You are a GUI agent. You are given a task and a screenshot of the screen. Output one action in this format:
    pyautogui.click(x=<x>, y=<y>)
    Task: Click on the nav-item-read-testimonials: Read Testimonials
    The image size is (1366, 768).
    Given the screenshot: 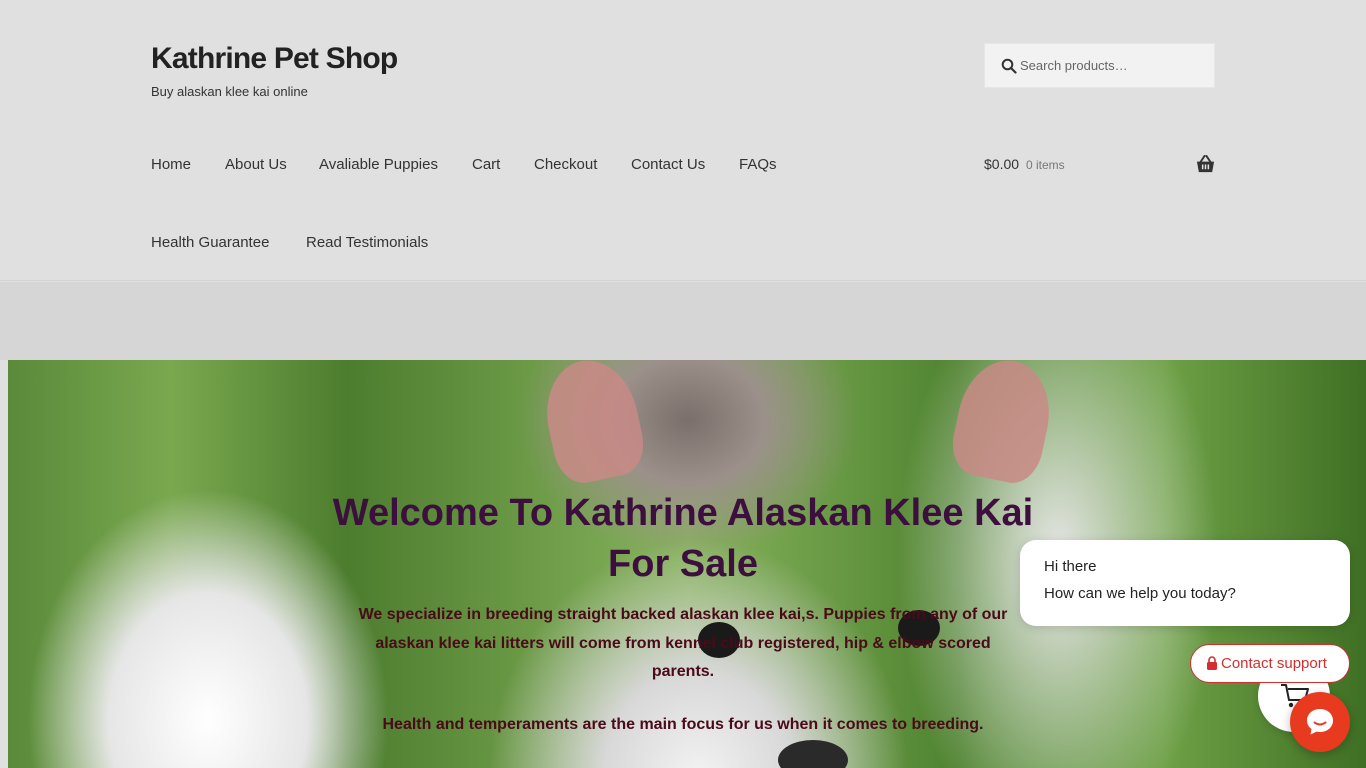 What is the action you would take?
    pyautogui.click(x=367, y=242)
    